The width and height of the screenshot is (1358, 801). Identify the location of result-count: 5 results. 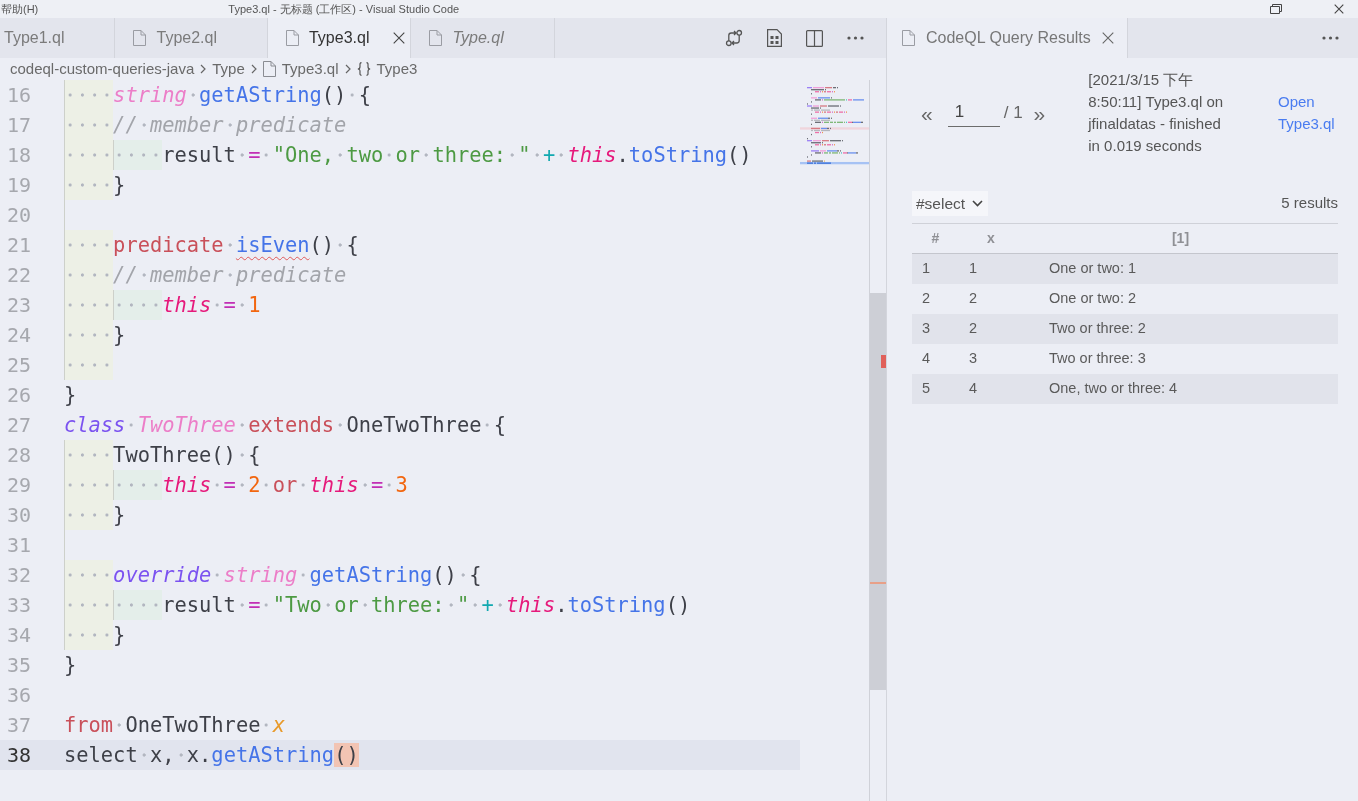
(1309, 203).